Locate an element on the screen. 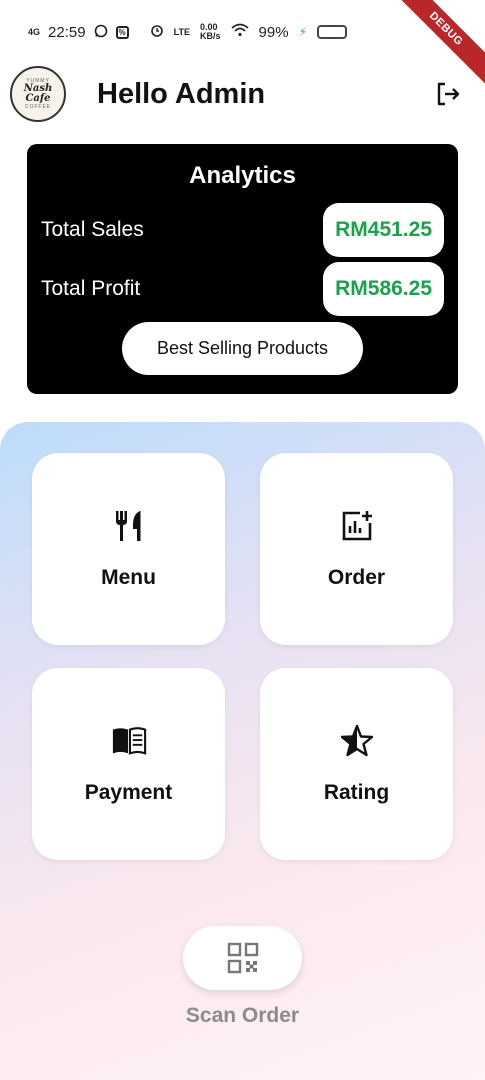 The width and height of the screenshot is (485, 1080). qr-code-icon is located at coordinates (242, 958).